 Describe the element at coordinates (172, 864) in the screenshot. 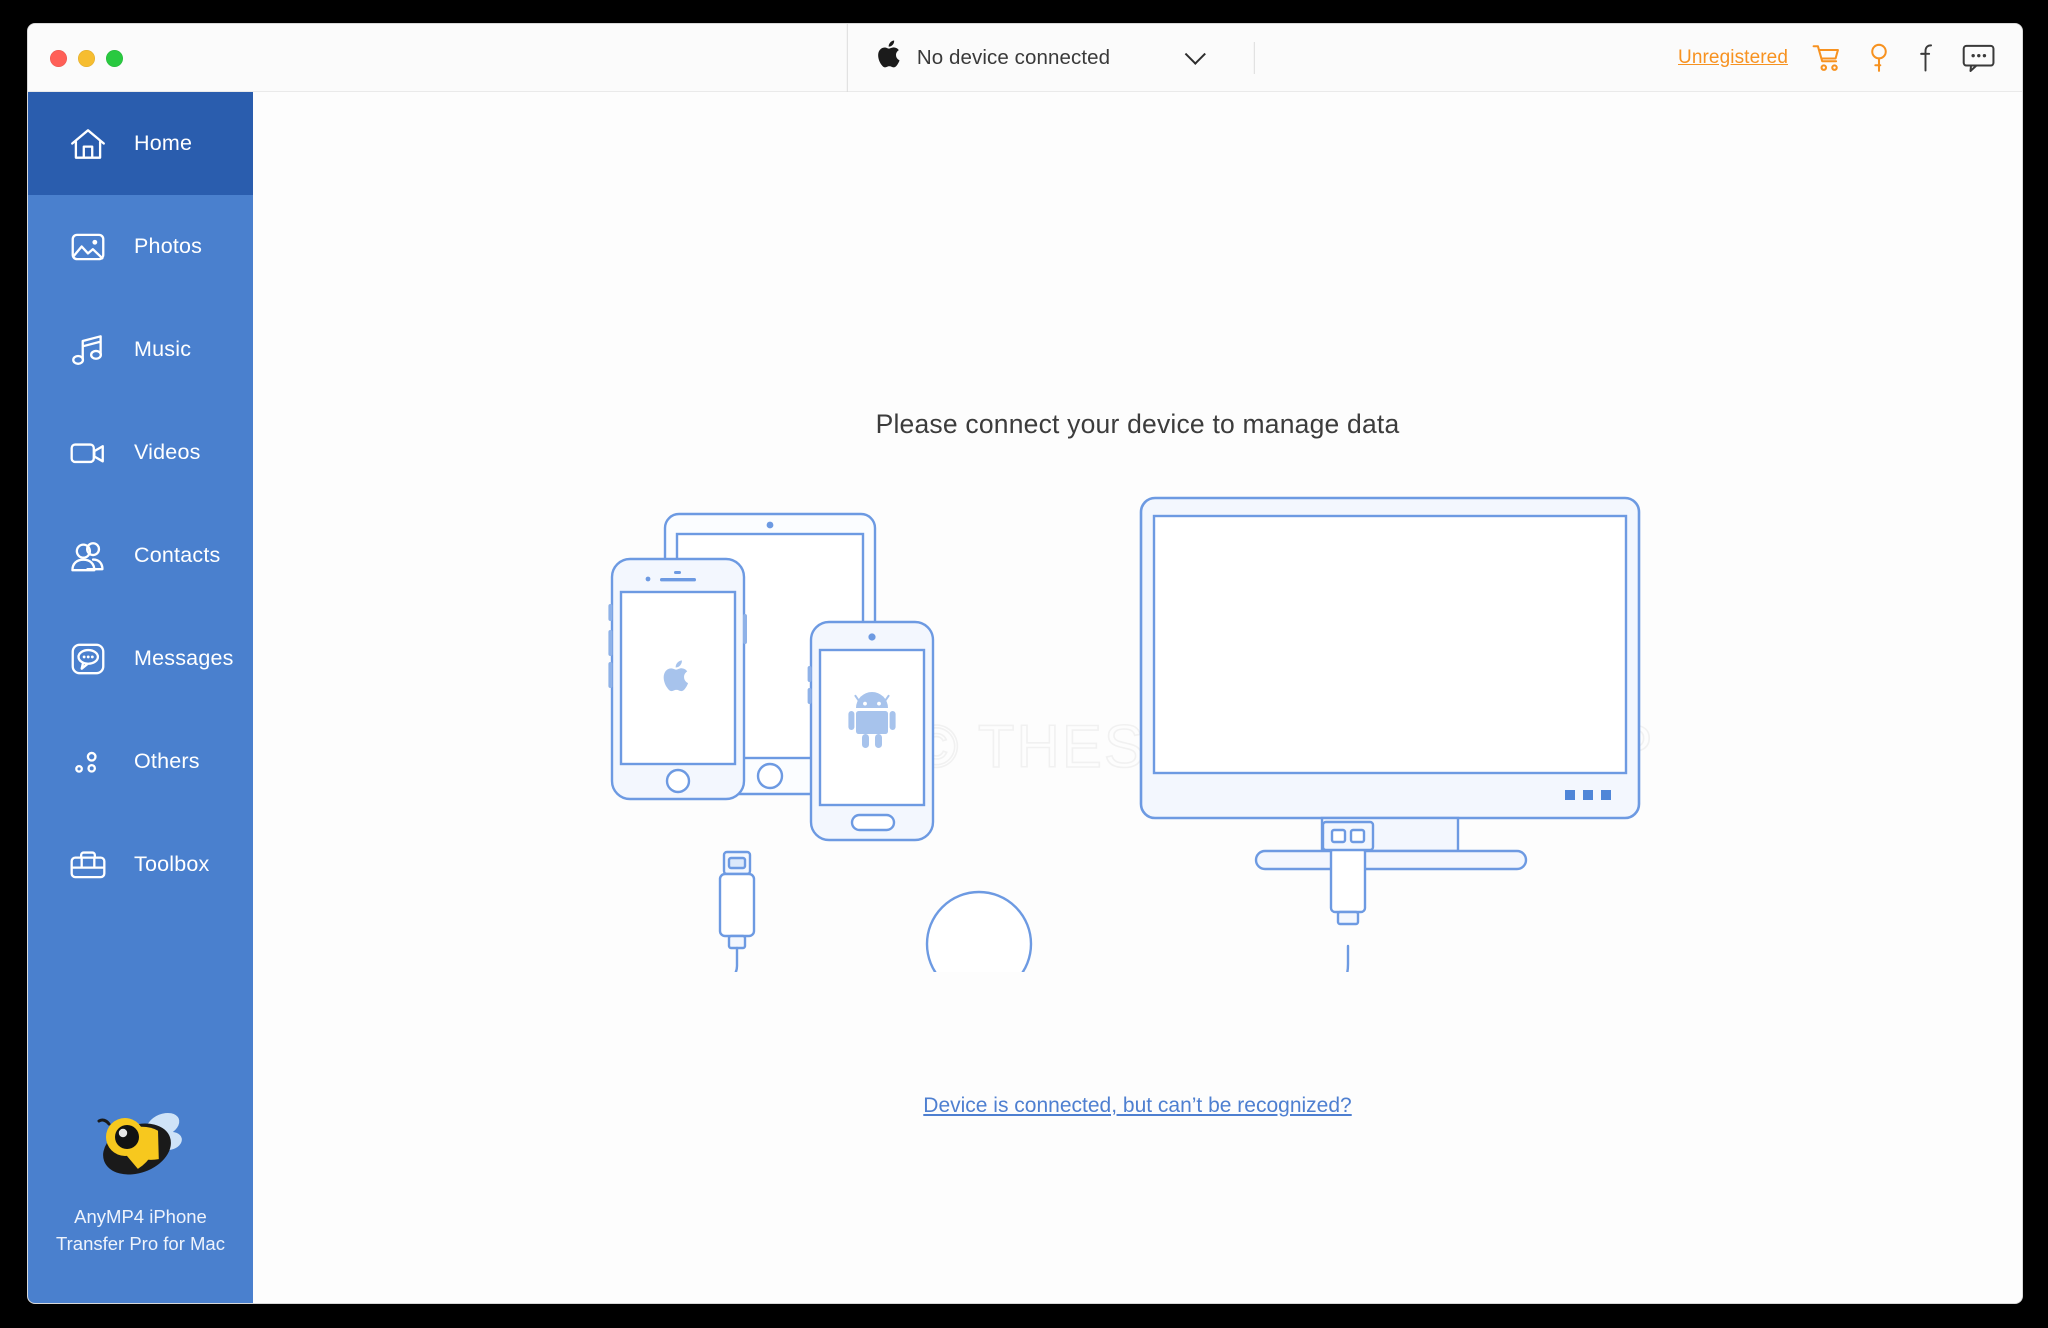

I see `sidebar-item-label: Toolbox` at that location.